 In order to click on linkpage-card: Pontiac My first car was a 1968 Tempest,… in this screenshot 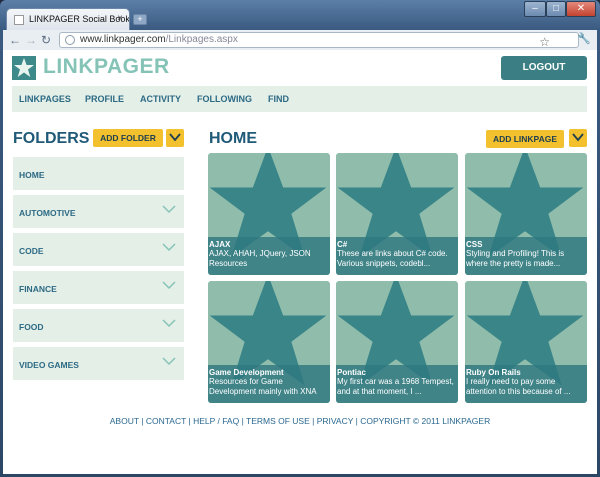, I will do `click(397, 342)`.